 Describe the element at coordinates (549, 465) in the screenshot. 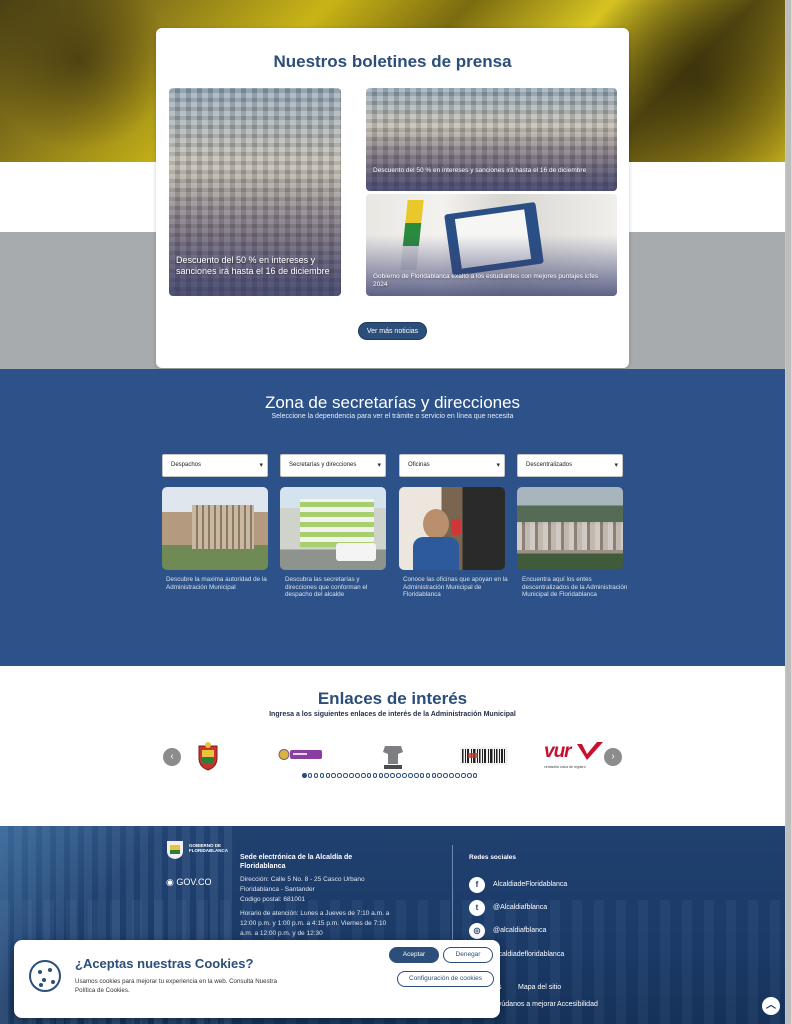

I see `select-value: Descentralizados` at that location.